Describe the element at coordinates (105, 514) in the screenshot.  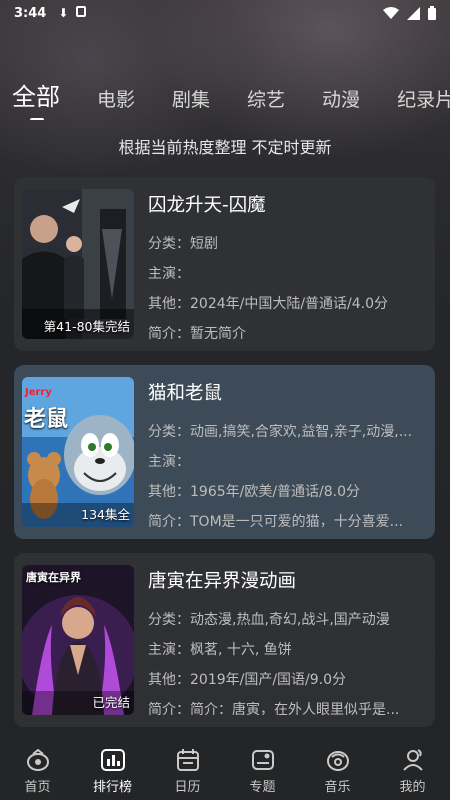
I see `episode-badge: 134集全` at that location.